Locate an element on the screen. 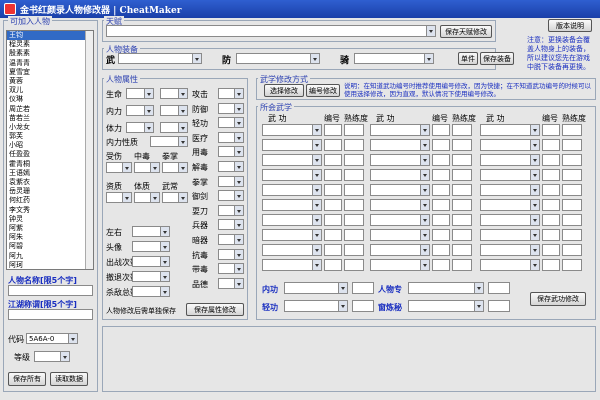  list-item: 王钧 is located at coordinates (50, 36).